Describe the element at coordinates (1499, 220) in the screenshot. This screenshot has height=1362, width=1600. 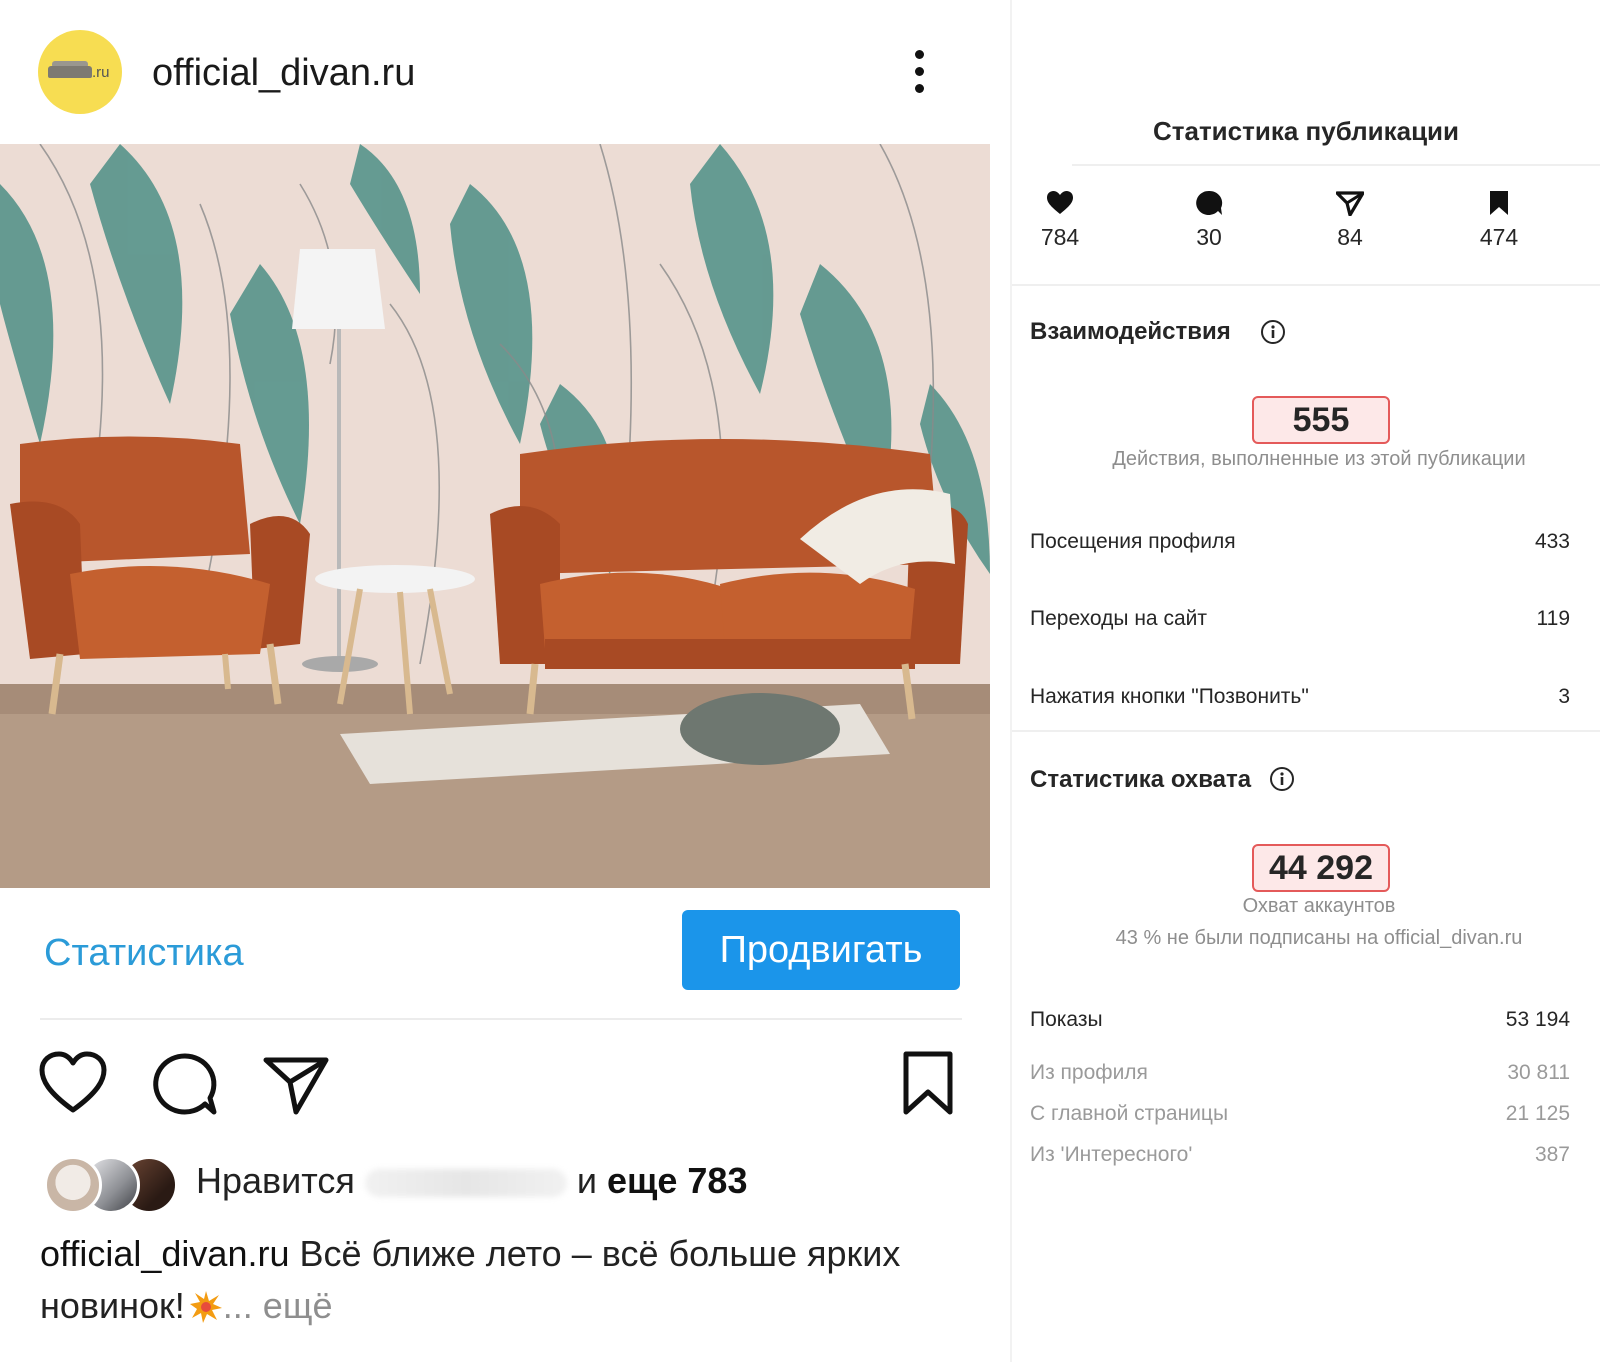
I see `metric-saves: 474` at that location.